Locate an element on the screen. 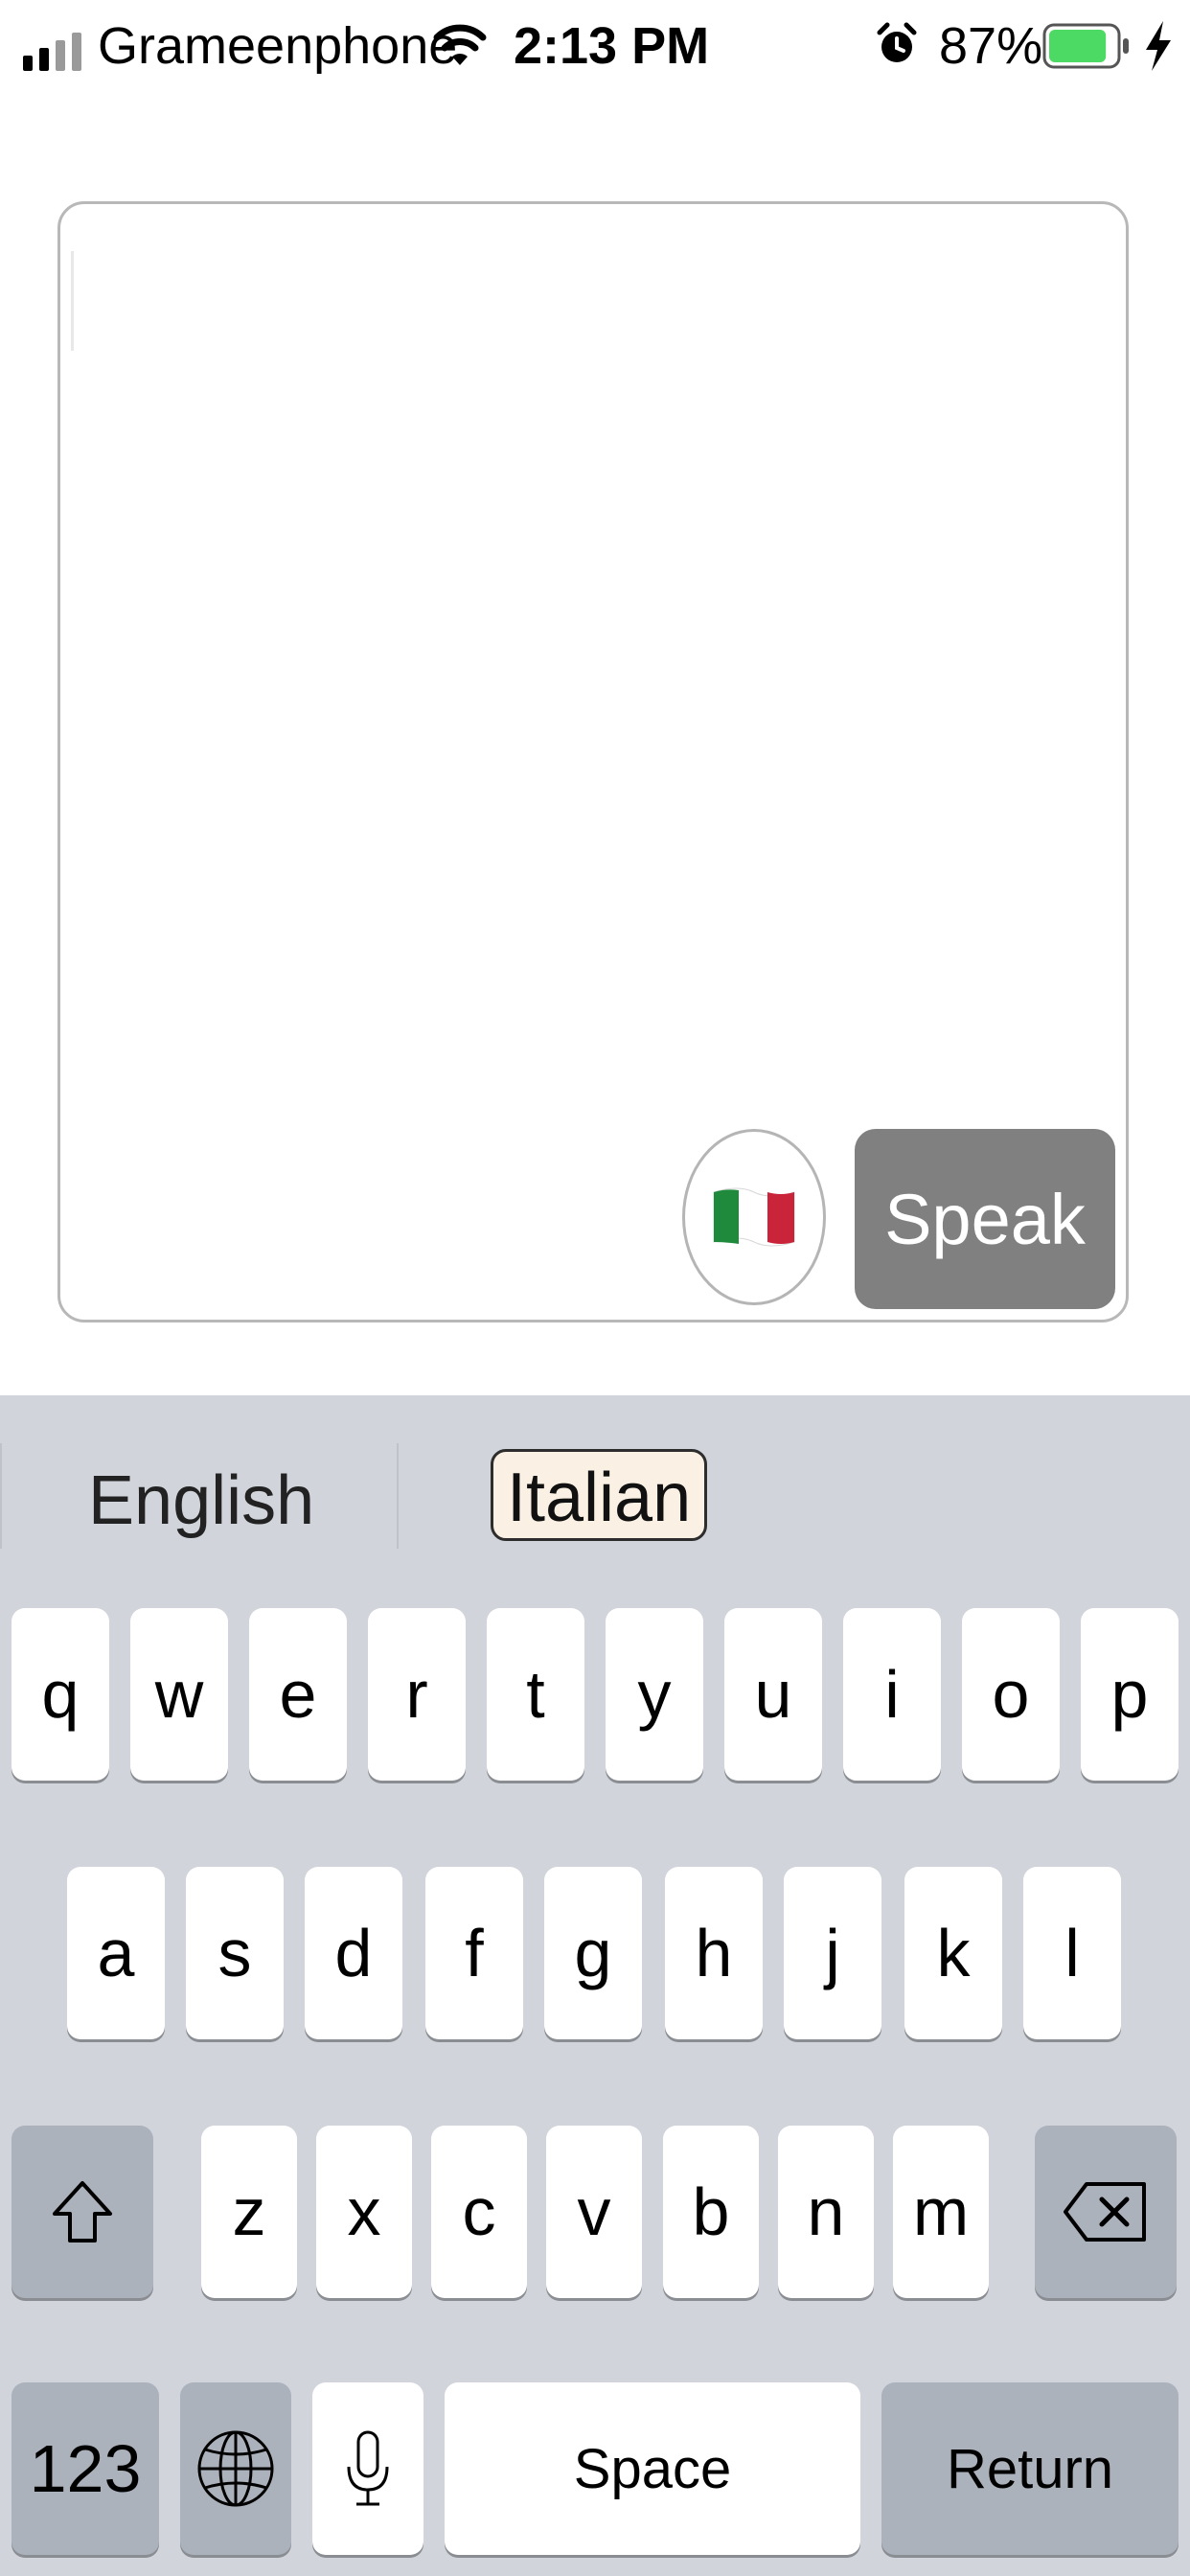 This screenshot has height=2576, width=1190. key-t: t is located at coordinates (536, 1694).